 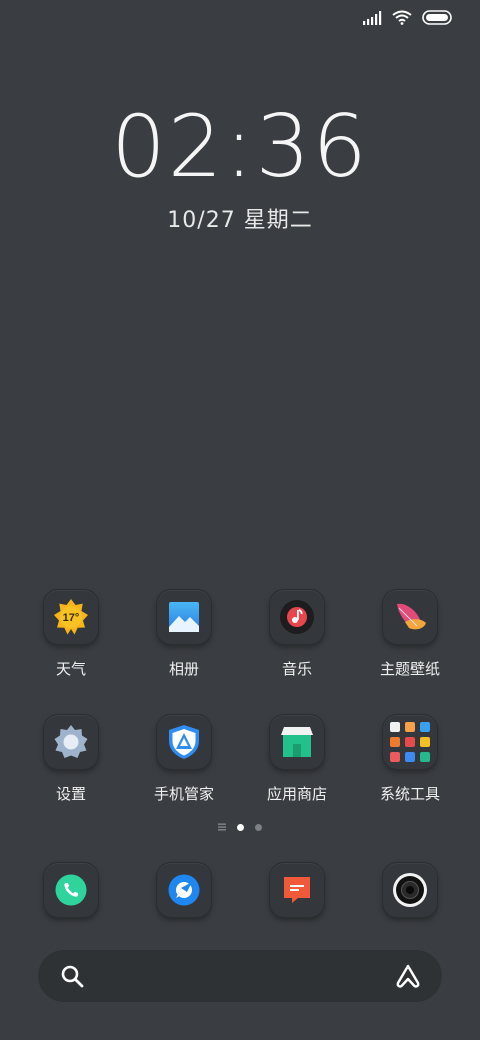 I want to click on app-label-weather: 天气, so click(x=70, y=669).